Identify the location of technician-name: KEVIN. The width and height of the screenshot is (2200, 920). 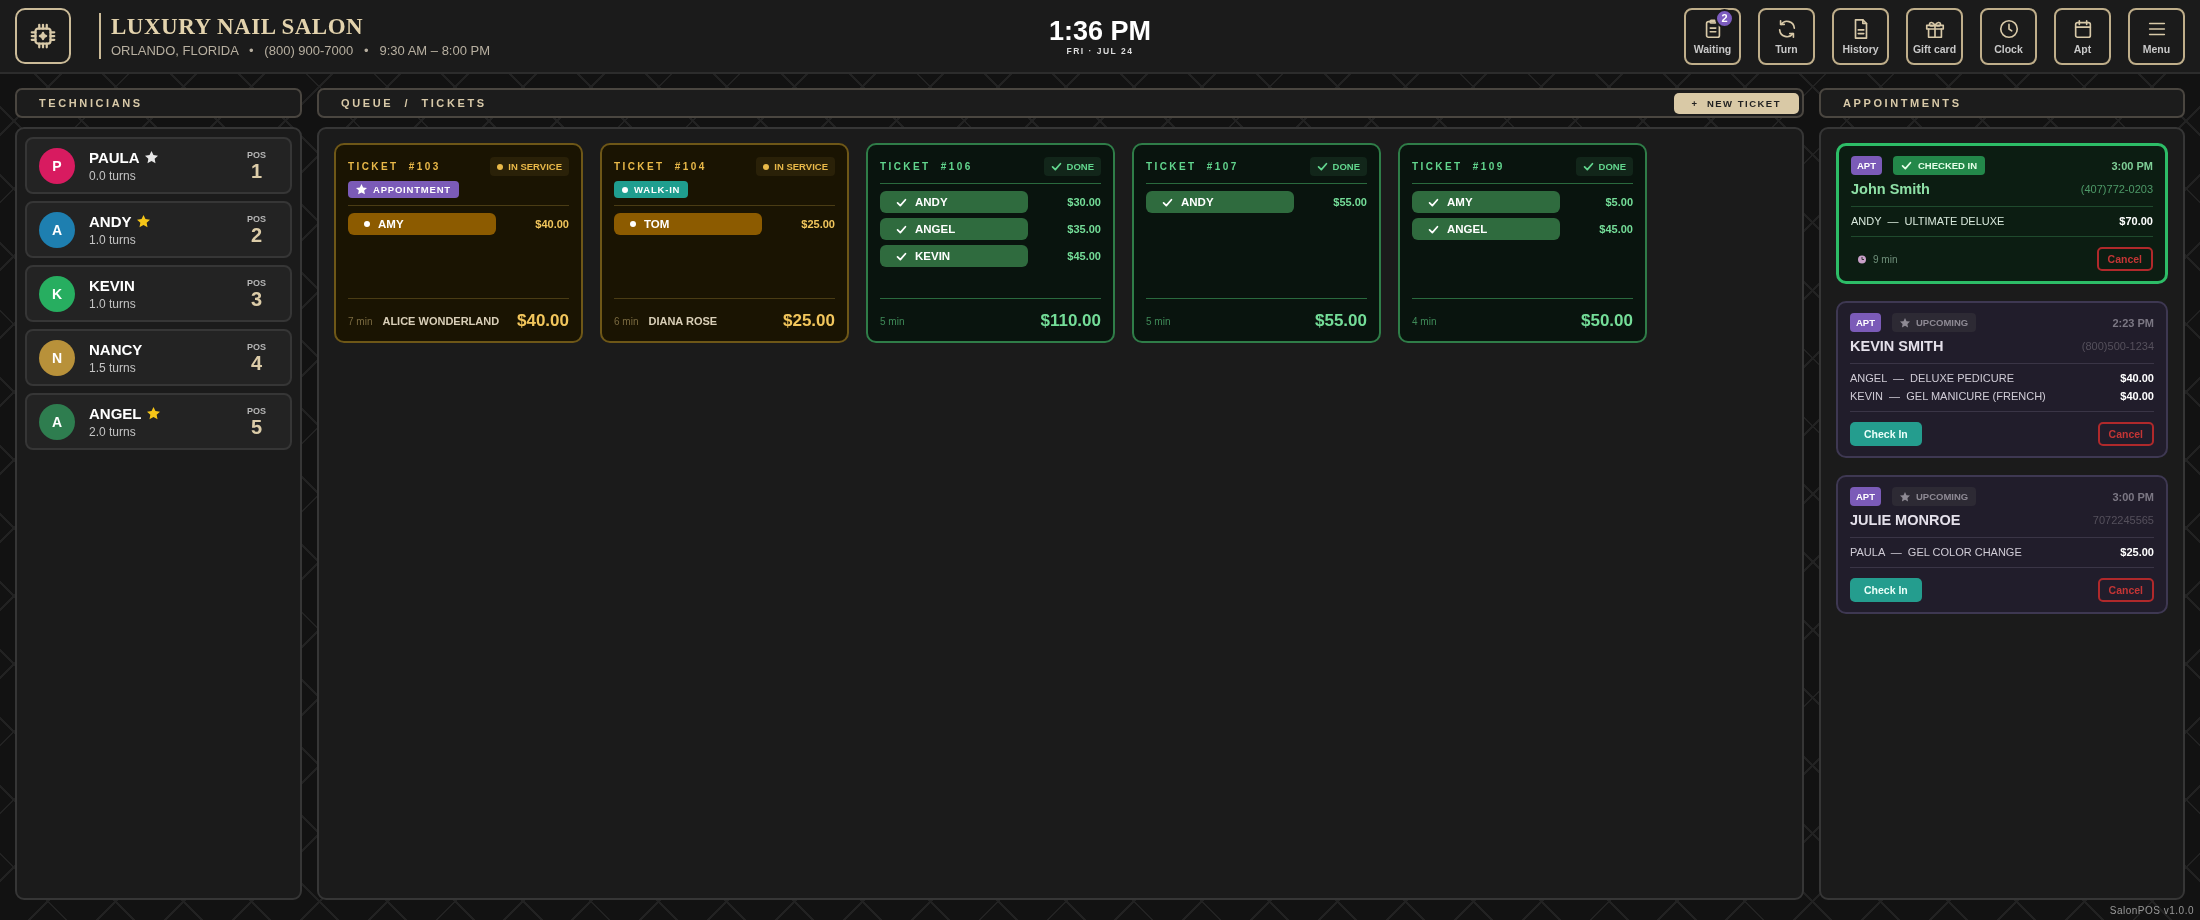
(112, 285).